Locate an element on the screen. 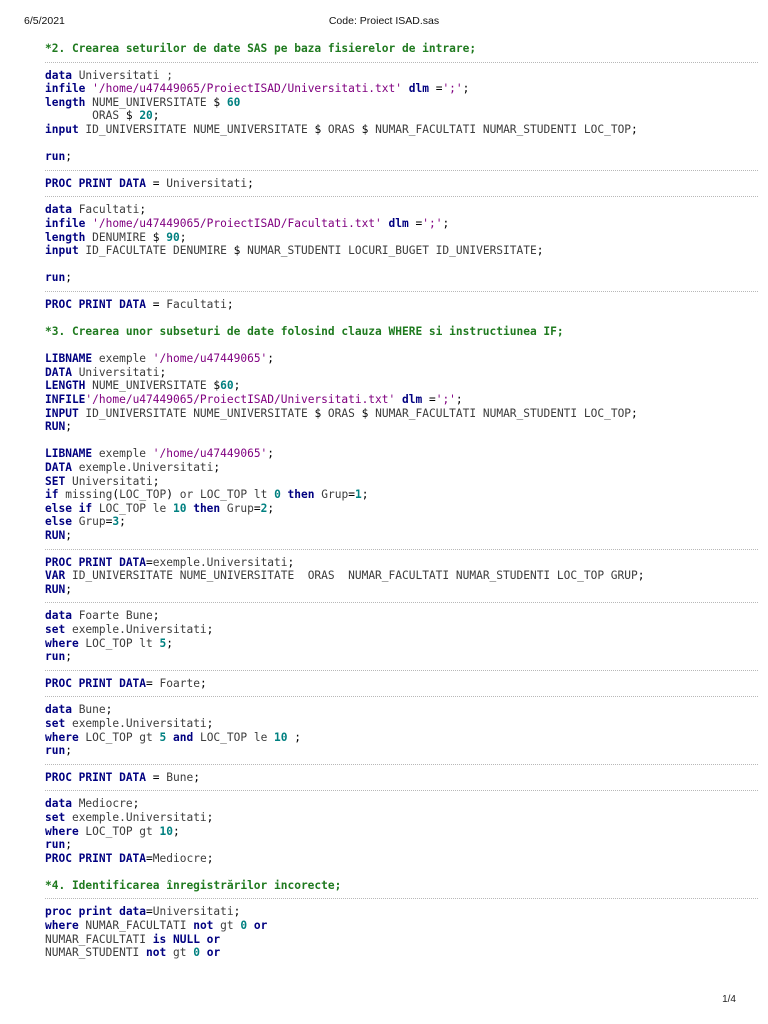  code-token: run is located at coordinates (55, 278).